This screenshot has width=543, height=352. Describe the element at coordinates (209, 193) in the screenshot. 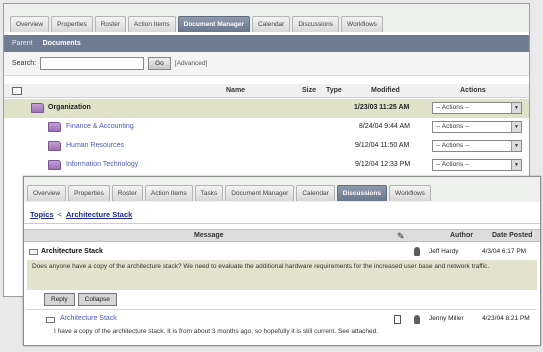

I see `tab-tasks: Tasks` at that location.